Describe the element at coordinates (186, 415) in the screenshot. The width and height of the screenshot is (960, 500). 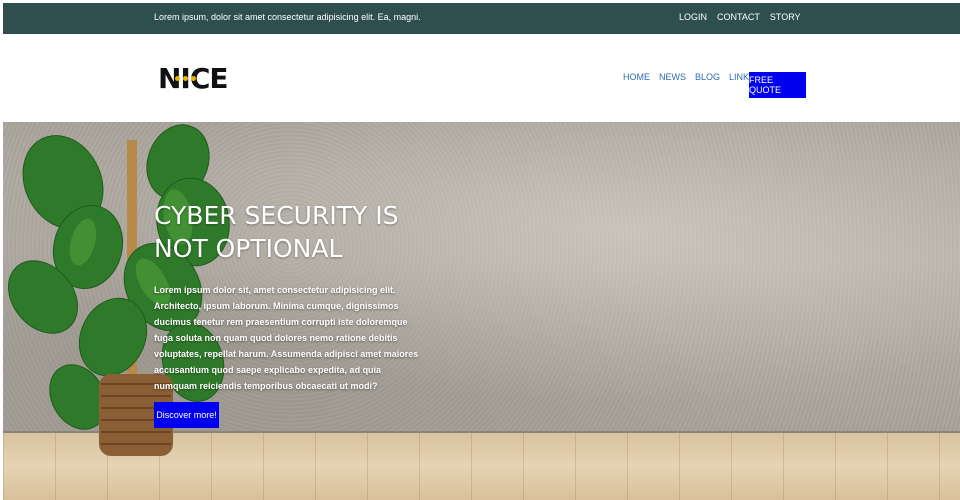
I see `discover-more-button: Discover more!` at that location.